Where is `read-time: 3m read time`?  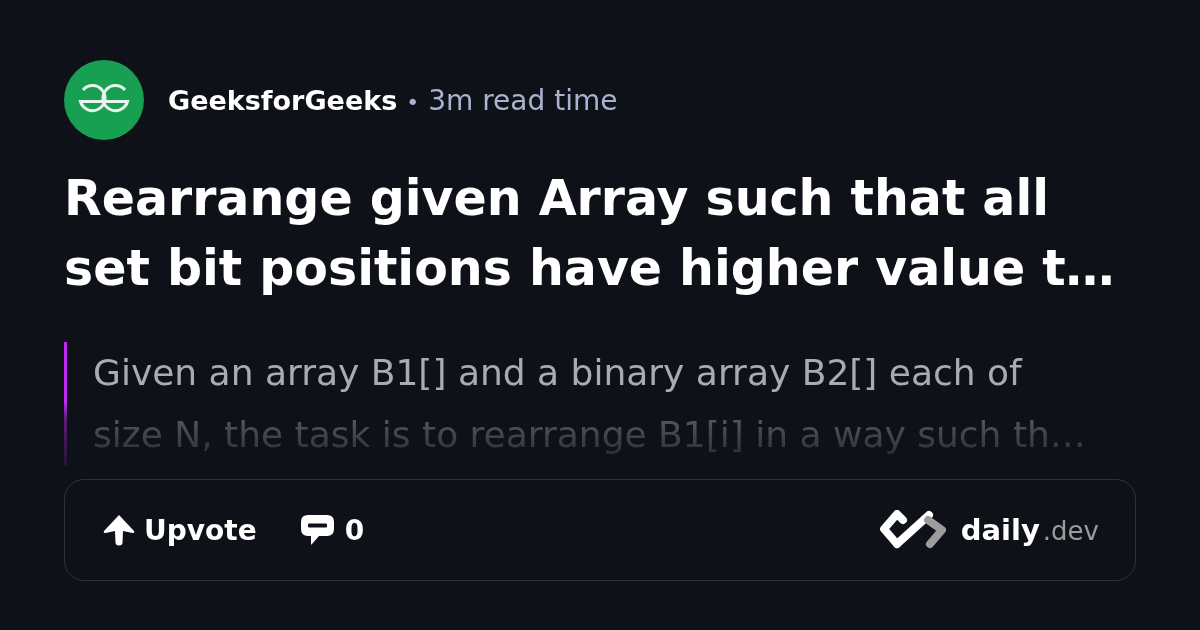
read-time: 3m read time is located at coordinates (523, 100).